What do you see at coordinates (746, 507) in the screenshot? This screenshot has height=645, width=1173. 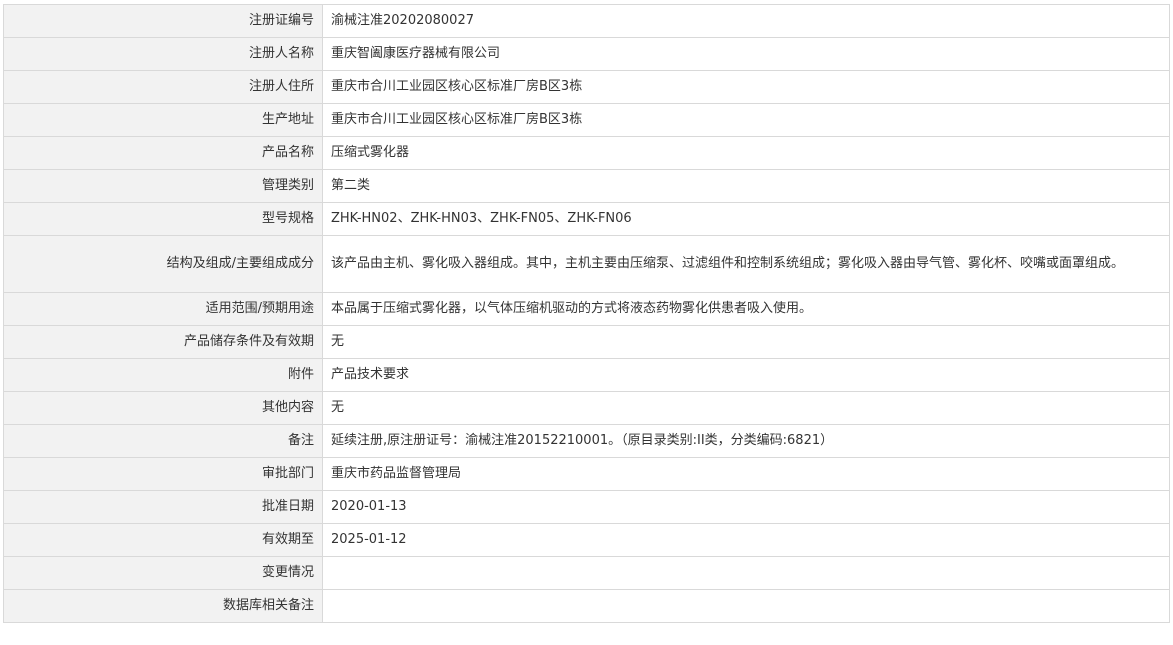 I see `field-value: 2020-01-13` at bounding box center [746, 507].